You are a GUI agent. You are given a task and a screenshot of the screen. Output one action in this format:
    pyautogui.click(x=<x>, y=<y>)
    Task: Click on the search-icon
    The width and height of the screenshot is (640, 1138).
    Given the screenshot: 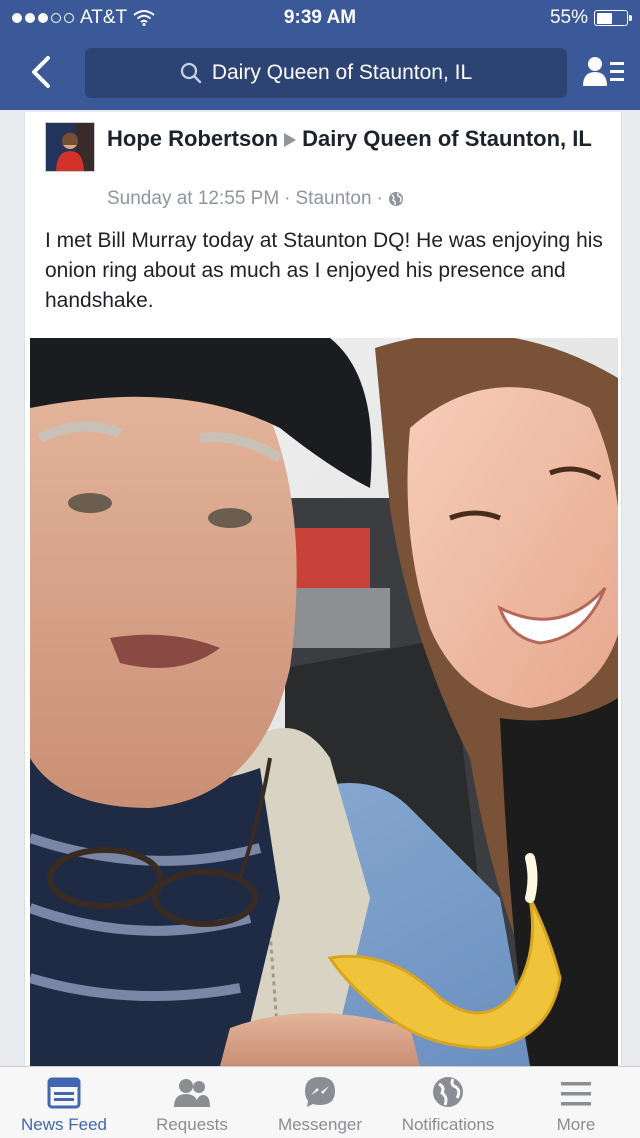 What is the action you would take?
    pyautogui.click(x=191, y=73)
    